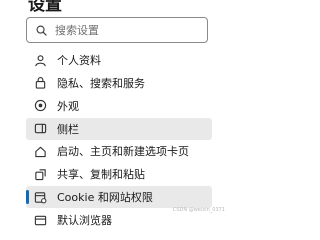 This screenshot has height=240, width=320. I want to click on nav-item-cookies: Cookie 和网站权限, so click(119, 197).